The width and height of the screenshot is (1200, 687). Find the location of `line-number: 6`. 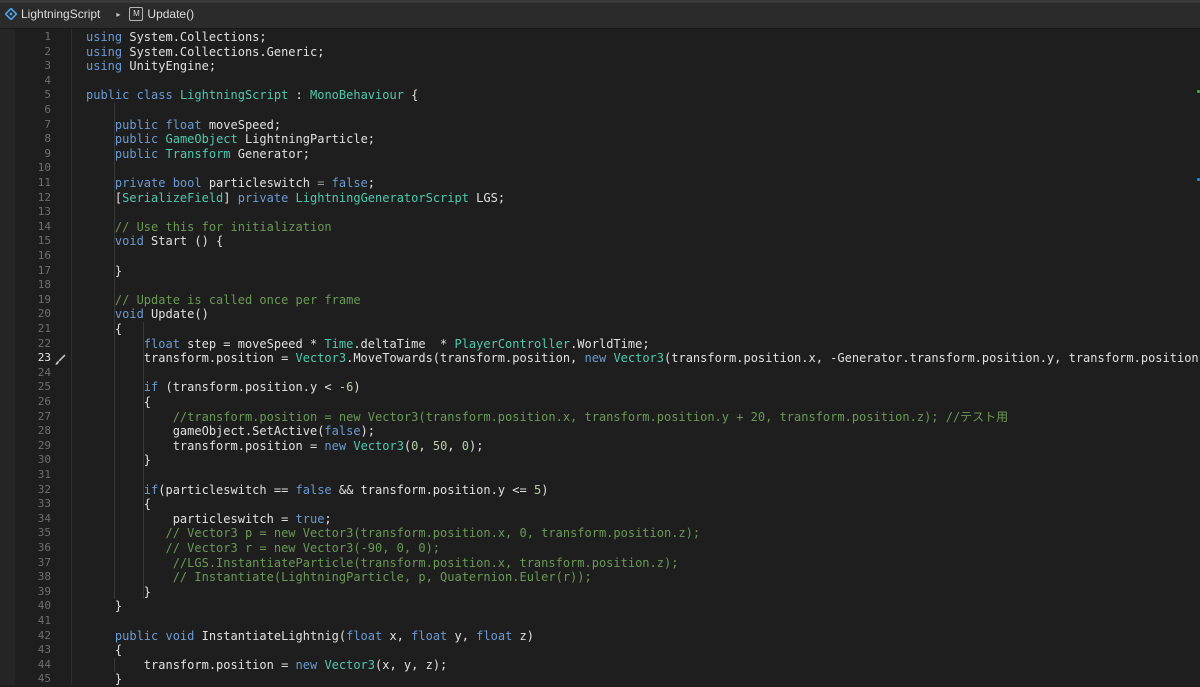

line-number: 6 is located at coordinates (47, 109).